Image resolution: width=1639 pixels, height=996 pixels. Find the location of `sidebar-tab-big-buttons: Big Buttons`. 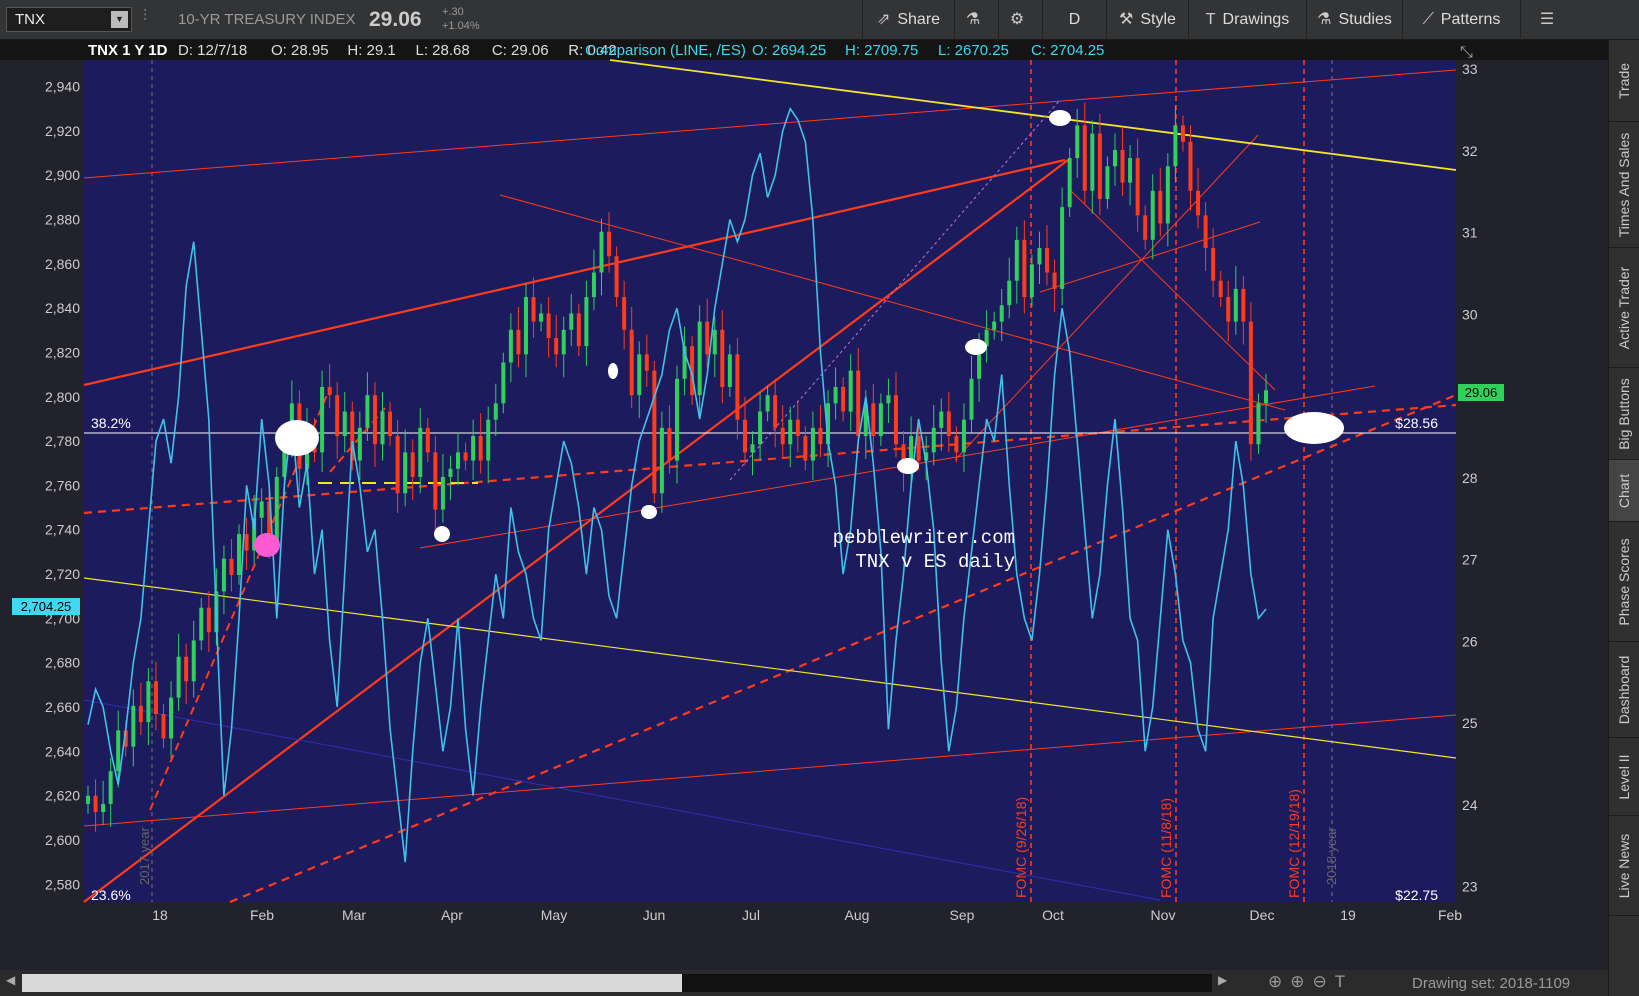

sidebar-tab-big-buttons: Big Buttons is located at coordinates (1624, 414).